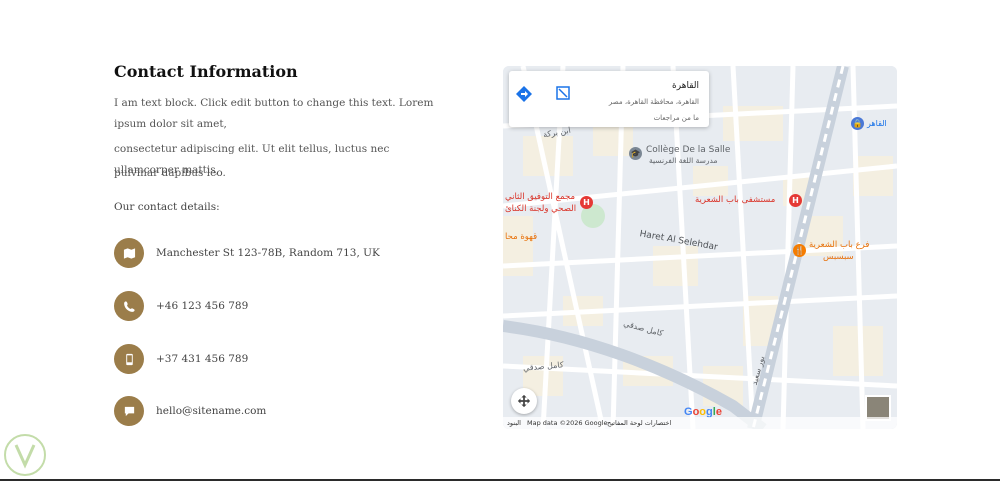 This screenshot has height=481, width=1000. What do you see at coordinates (540, 197) in the screenshot?
I see `map-label-hospital-left: مجمع التوفيق الثاني` at bounding box center [540, 197].